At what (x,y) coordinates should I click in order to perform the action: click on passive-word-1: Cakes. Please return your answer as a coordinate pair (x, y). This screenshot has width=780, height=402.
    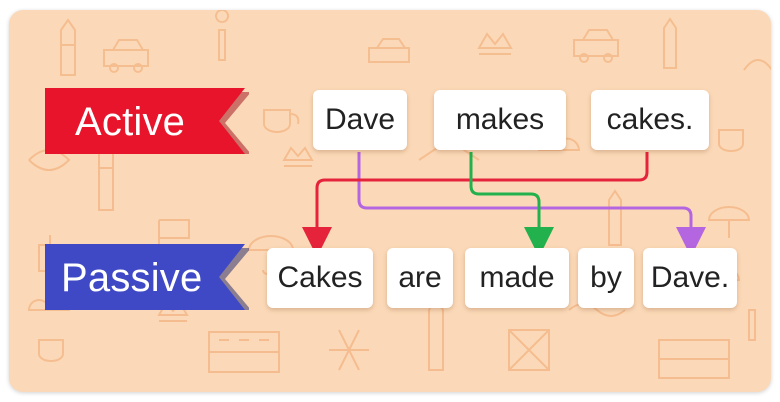
    Looking at the image, I should click on (320, 278).